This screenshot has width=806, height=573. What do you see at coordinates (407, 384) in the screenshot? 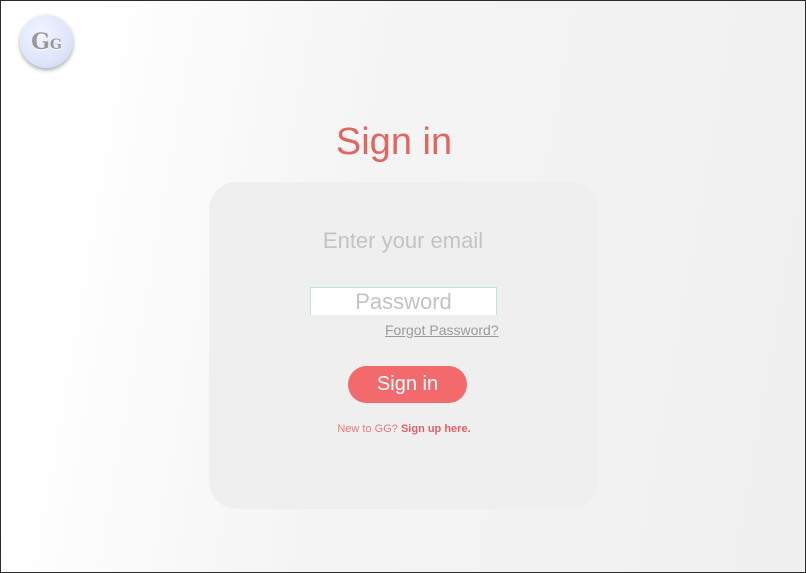
I see `signin-button: Sign in` at bounding box center [407, 384].